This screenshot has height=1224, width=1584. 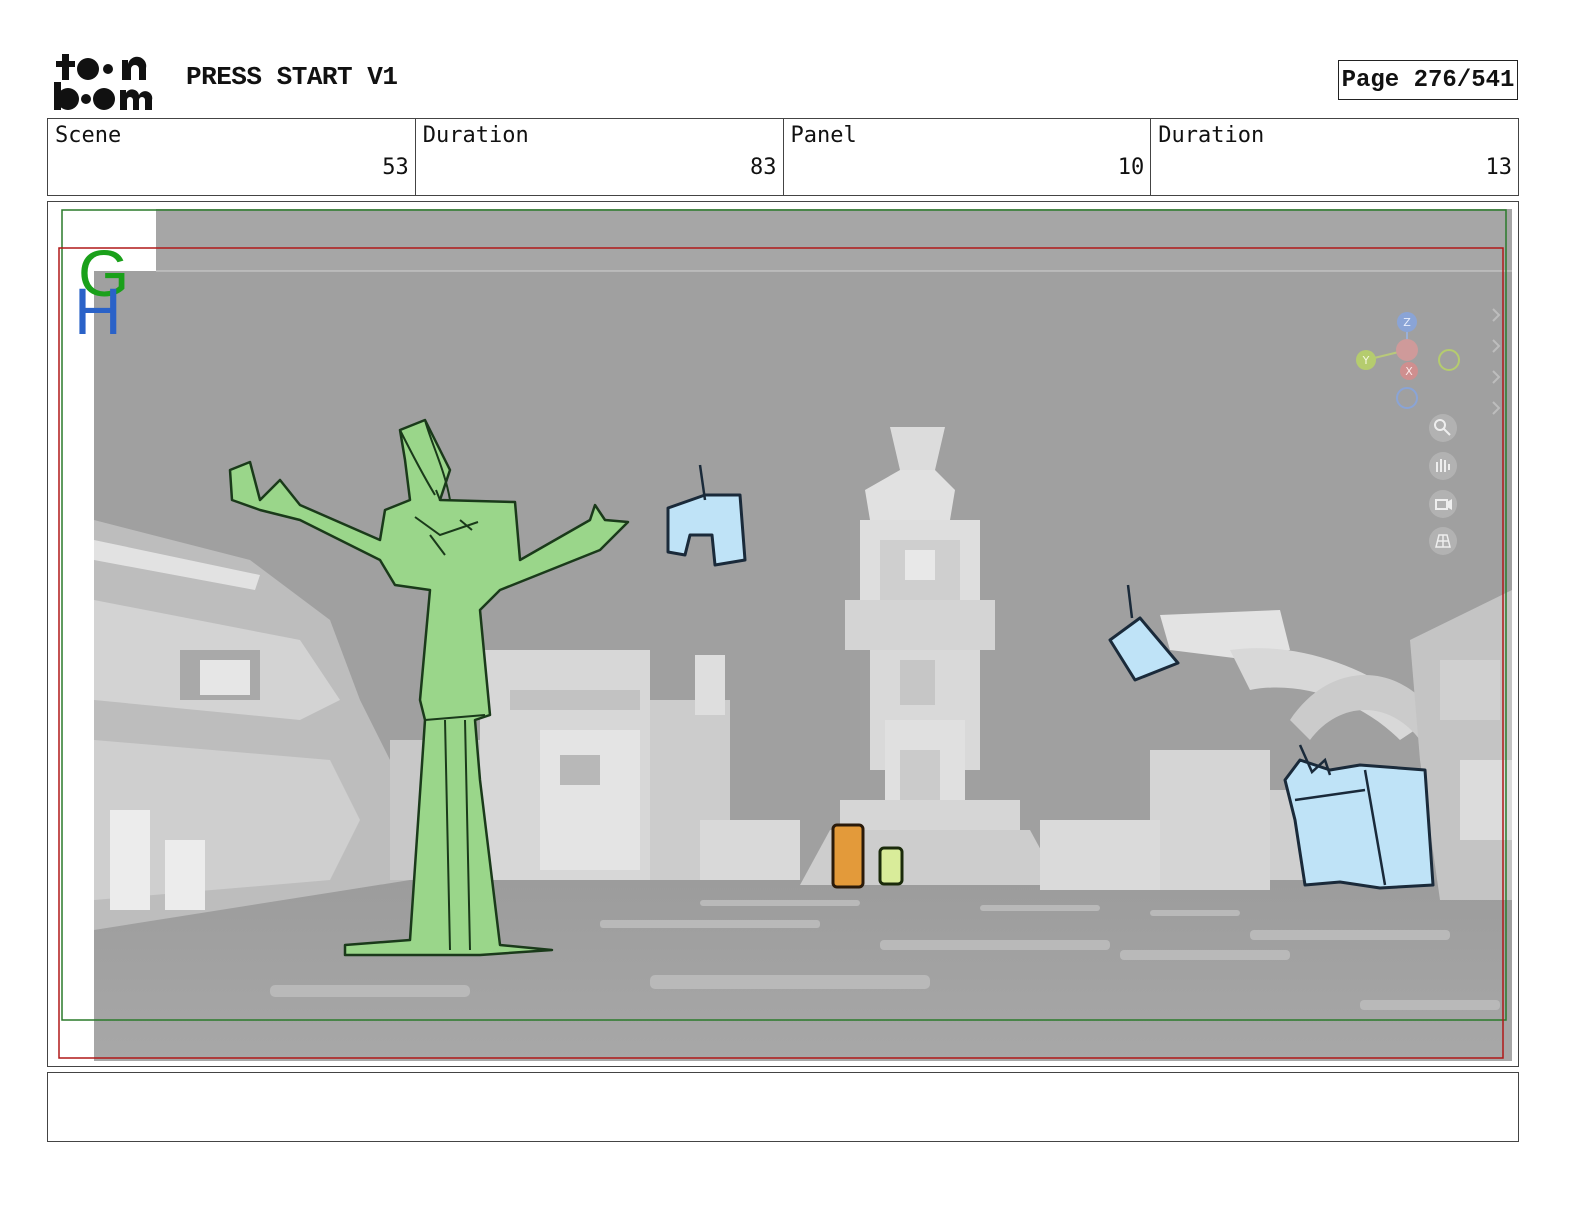 I want to click on panel-notes, so click(x=783, y=1107).